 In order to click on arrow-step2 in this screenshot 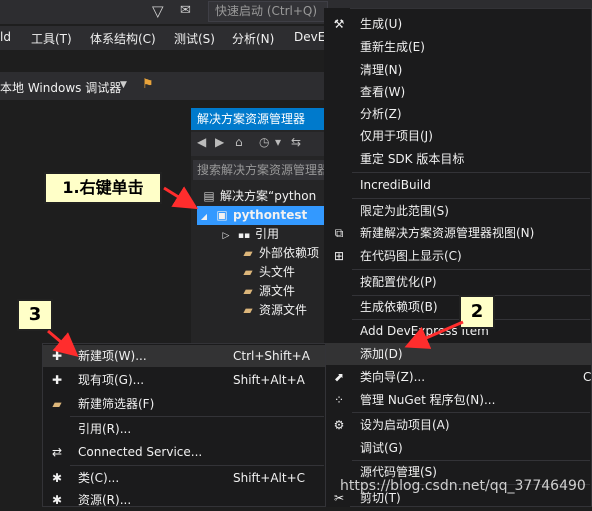, I will do `click(434, 334)`.